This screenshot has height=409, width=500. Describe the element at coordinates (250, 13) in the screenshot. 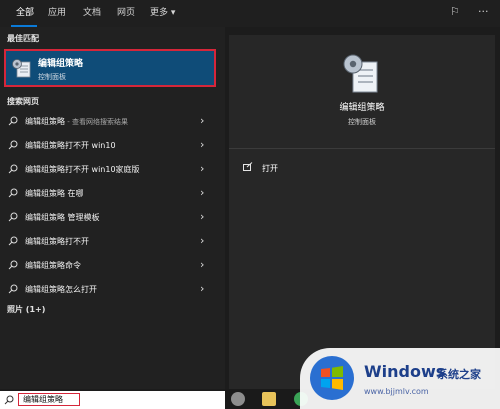

I see `search-filter-bar: 全部 应用 文档 网页 更多 ▾ ⚐ ···` at that location.